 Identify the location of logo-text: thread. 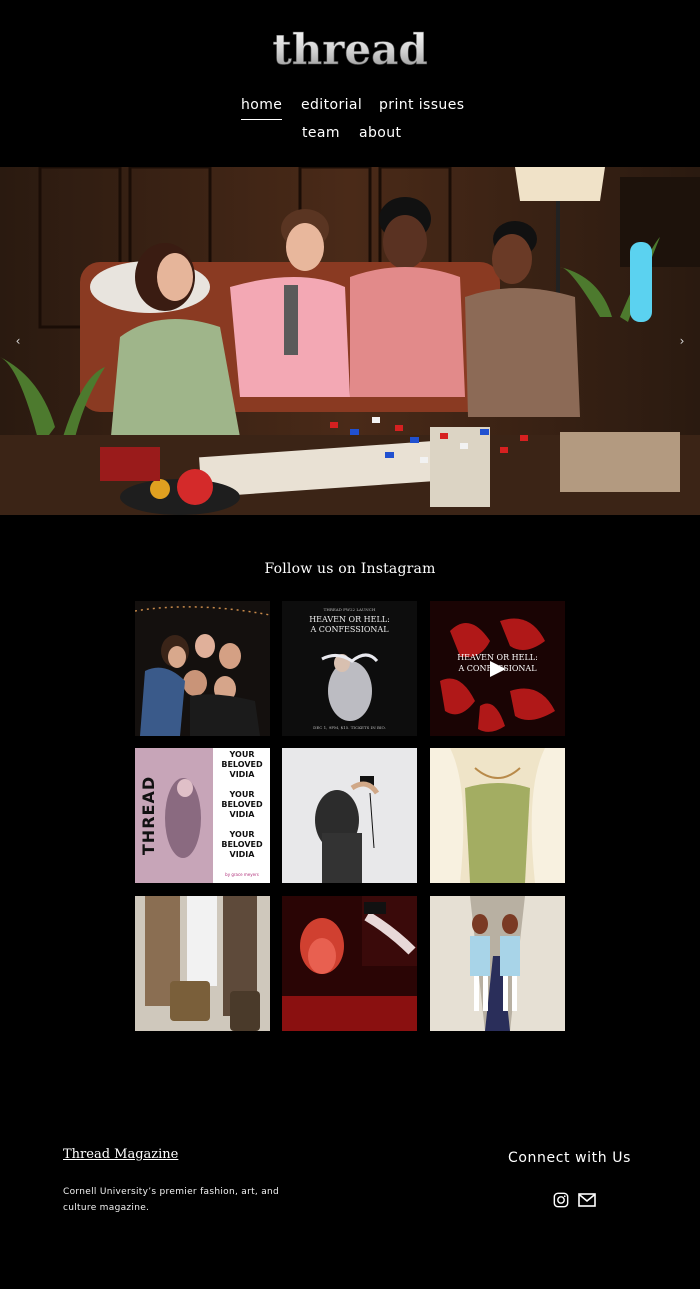
(349, 49).